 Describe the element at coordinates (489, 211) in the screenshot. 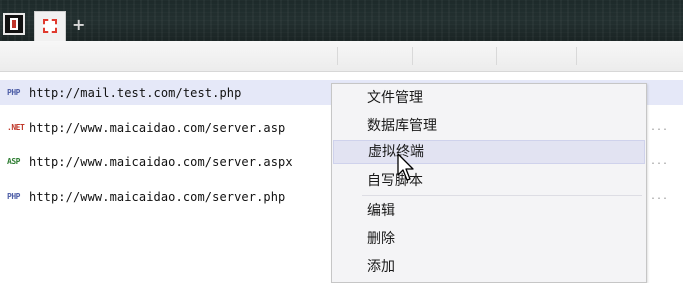

I see `menu-item-edit: 编辑` at that location.